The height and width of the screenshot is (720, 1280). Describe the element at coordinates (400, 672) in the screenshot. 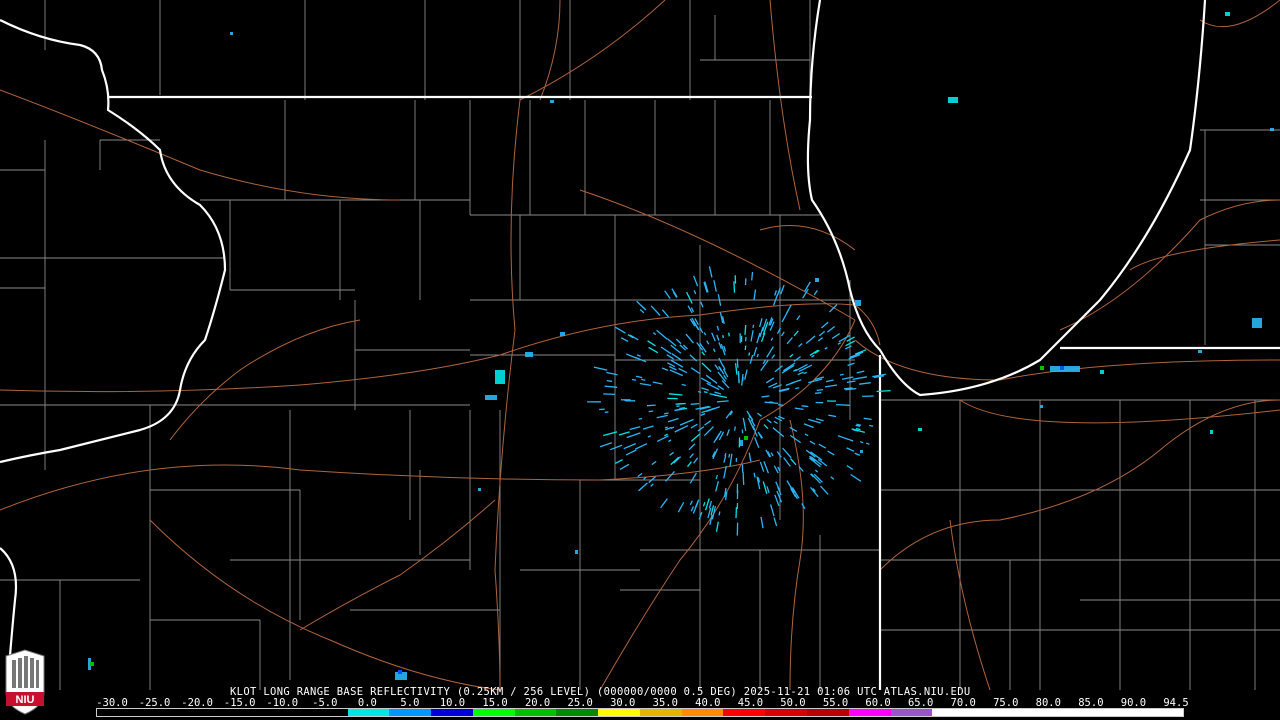

I see `echo-core` at that location.